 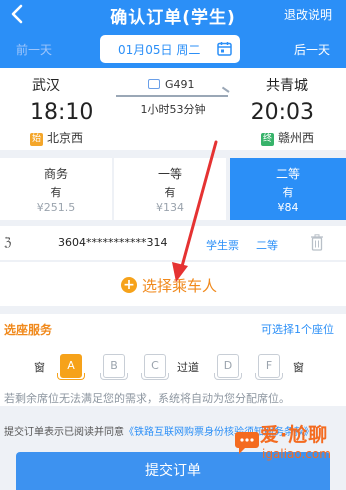 What do you see at coordinates (39, 367) in the screenshot?
I see `window-label-left: 窗` at bounding box center [39, 367].